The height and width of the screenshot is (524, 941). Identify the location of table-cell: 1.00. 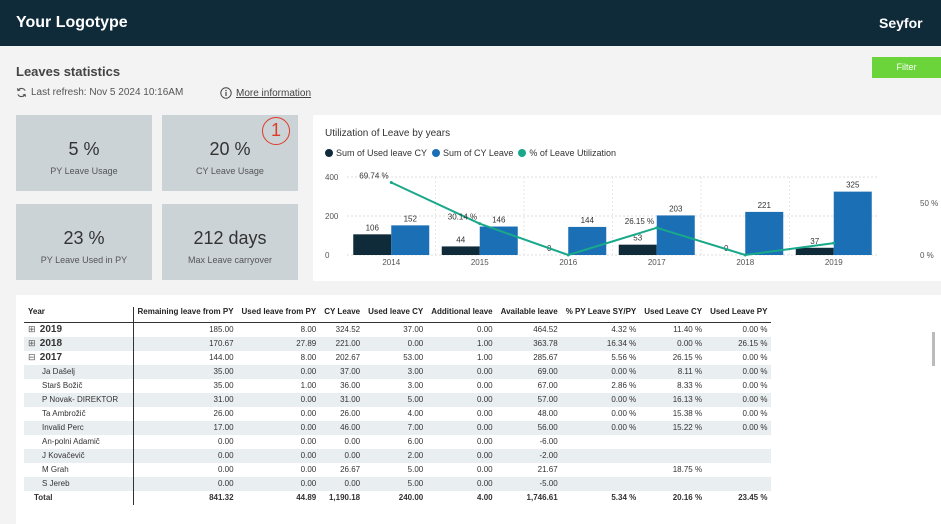
(462, 343).